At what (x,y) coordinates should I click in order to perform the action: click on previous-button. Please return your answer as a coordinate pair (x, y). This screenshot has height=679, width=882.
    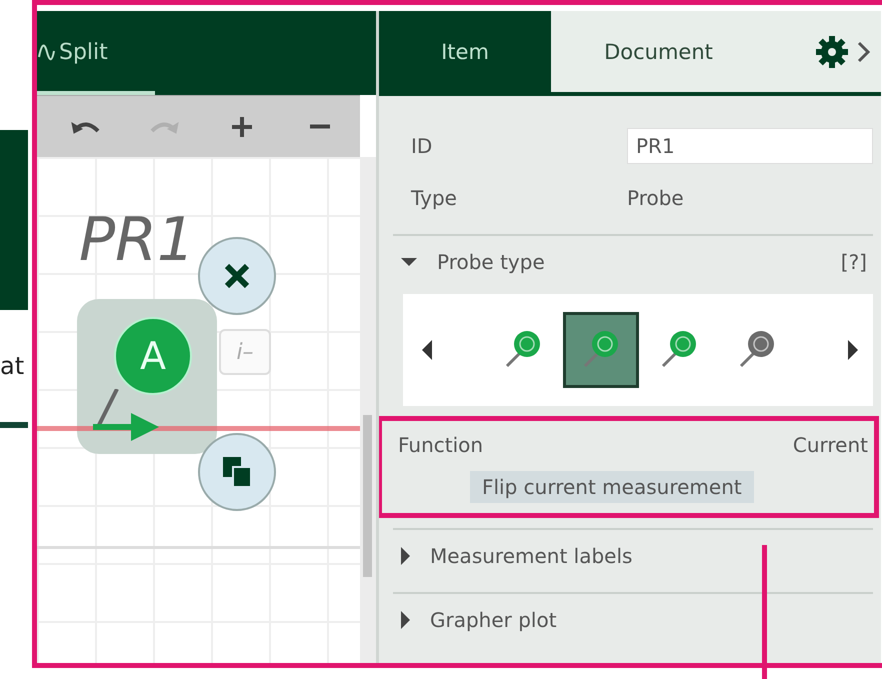
    Looking at the image, I should click on (427, 350).